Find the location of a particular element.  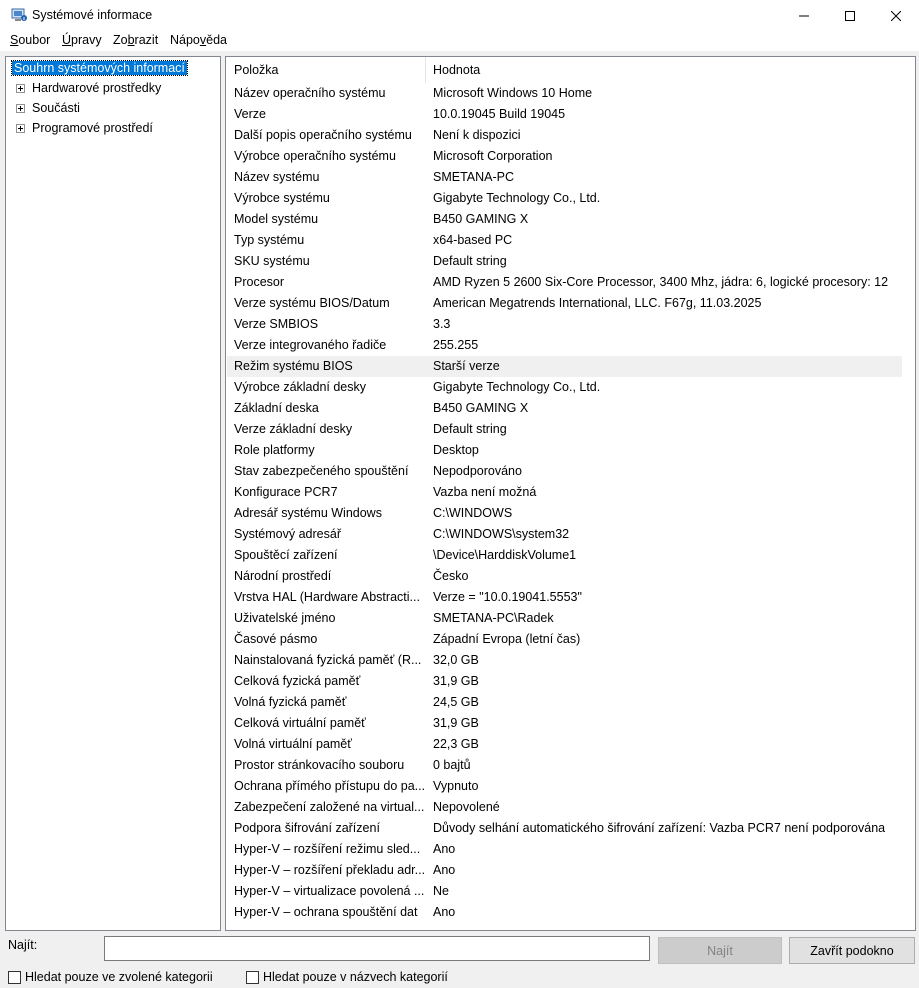

menu-help-rest: ěda is located at coordinates (216, 40).